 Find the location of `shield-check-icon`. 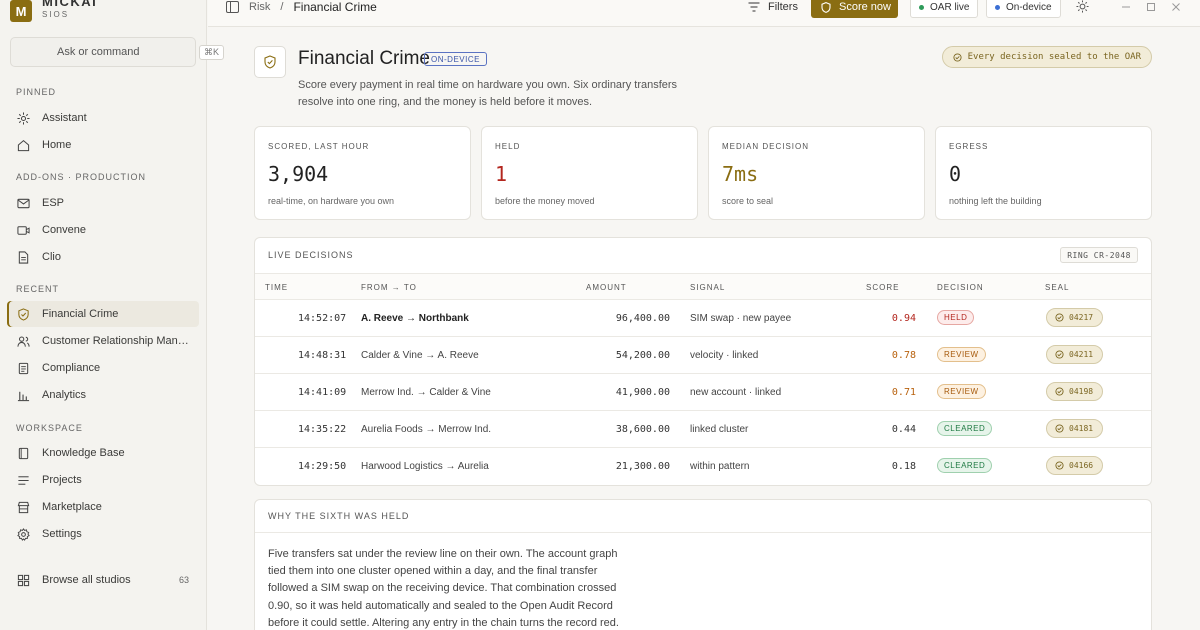

shield-check-icon is located at coordinates (23, 314).